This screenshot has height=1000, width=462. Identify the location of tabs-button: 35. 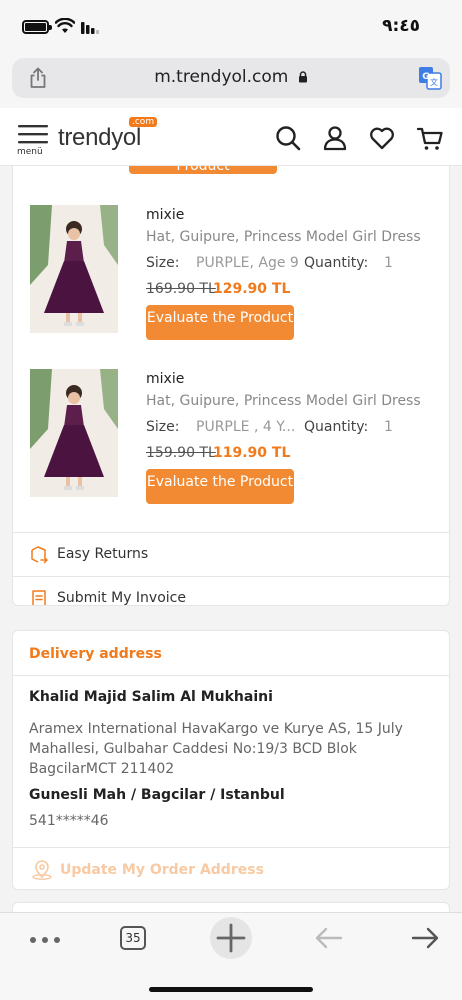
(133, 938).